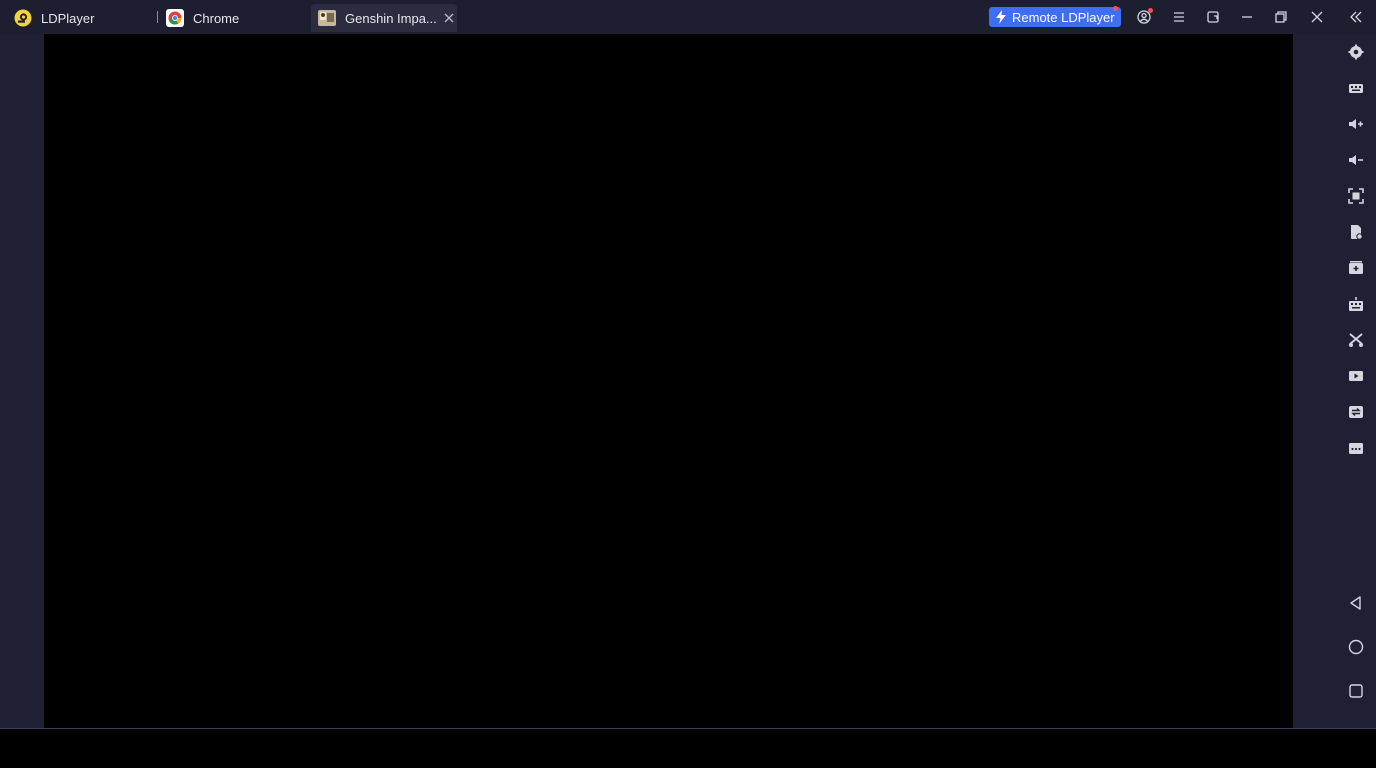  What do you see at coordinates (1213, 17) in the screenshot?
I see `mini-window-icon` at bounding box center [1213, 17].